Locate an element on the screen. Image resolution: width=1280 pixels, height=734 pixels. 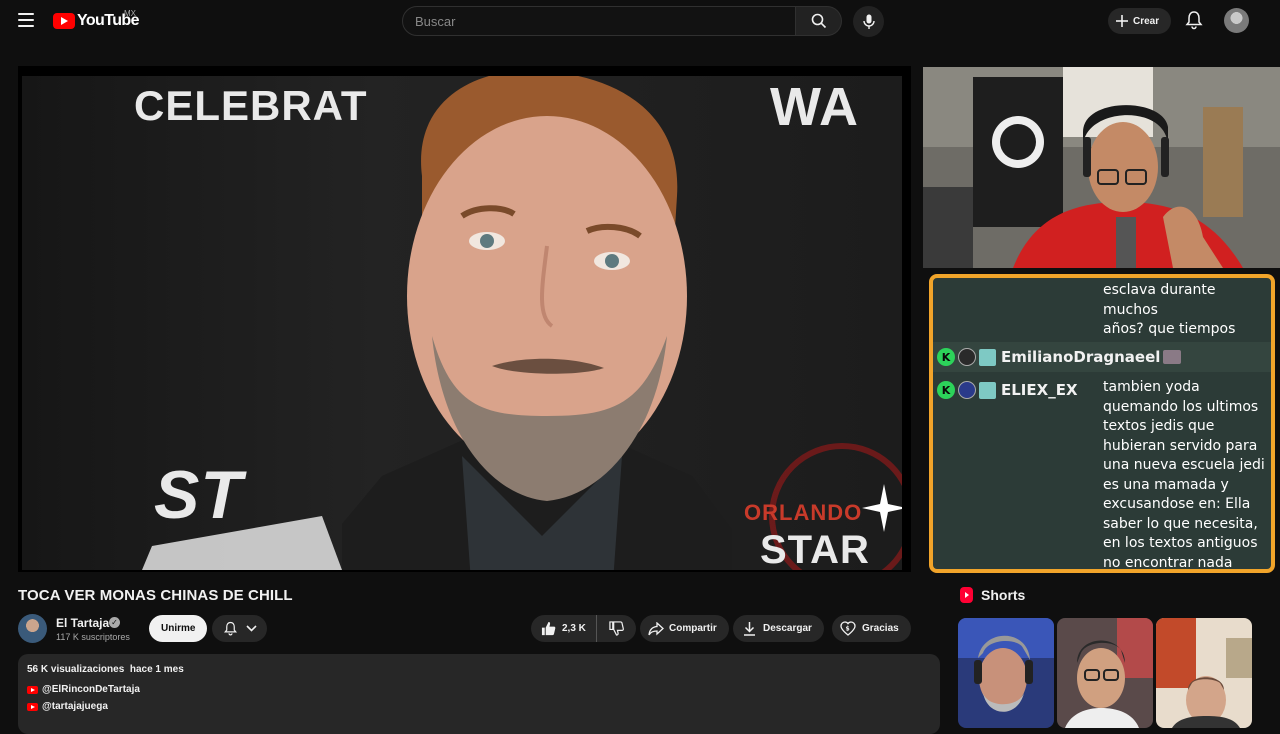
emote-icon is located at coordinates (1172, 357).